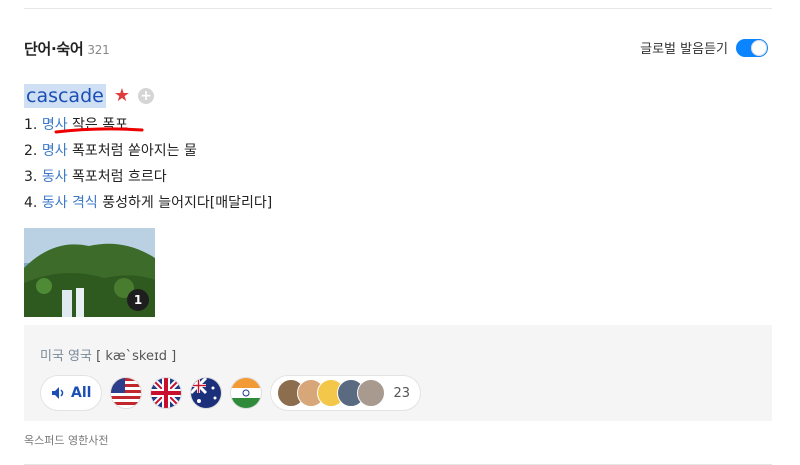 The width and height of the screenshot is (800, 465). I want to click on meaning-item: 4. 동사 격식 풍성하게 늘어지다[매달리다], so click(148, 203).